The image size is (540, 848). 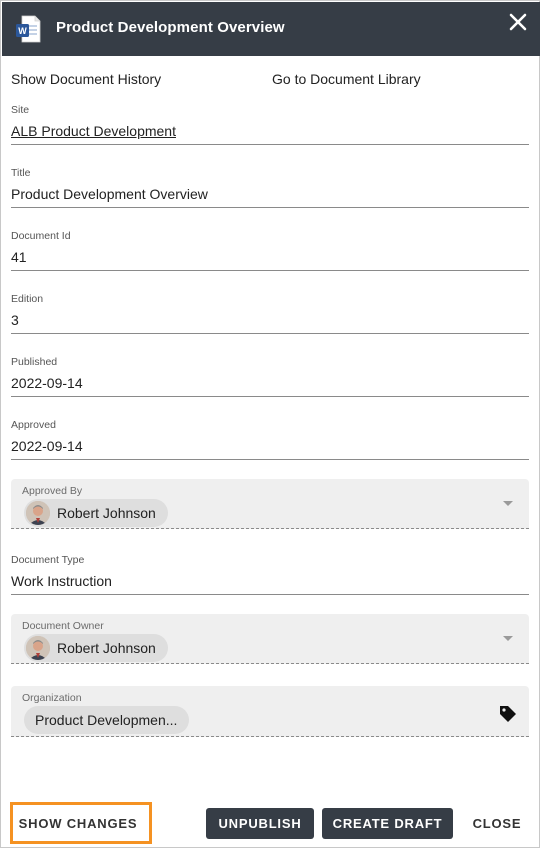 What do you see at coordinates (19, 257) in the screenshot?
I see `document-id-value: 41` at bounding box center [19, 257].